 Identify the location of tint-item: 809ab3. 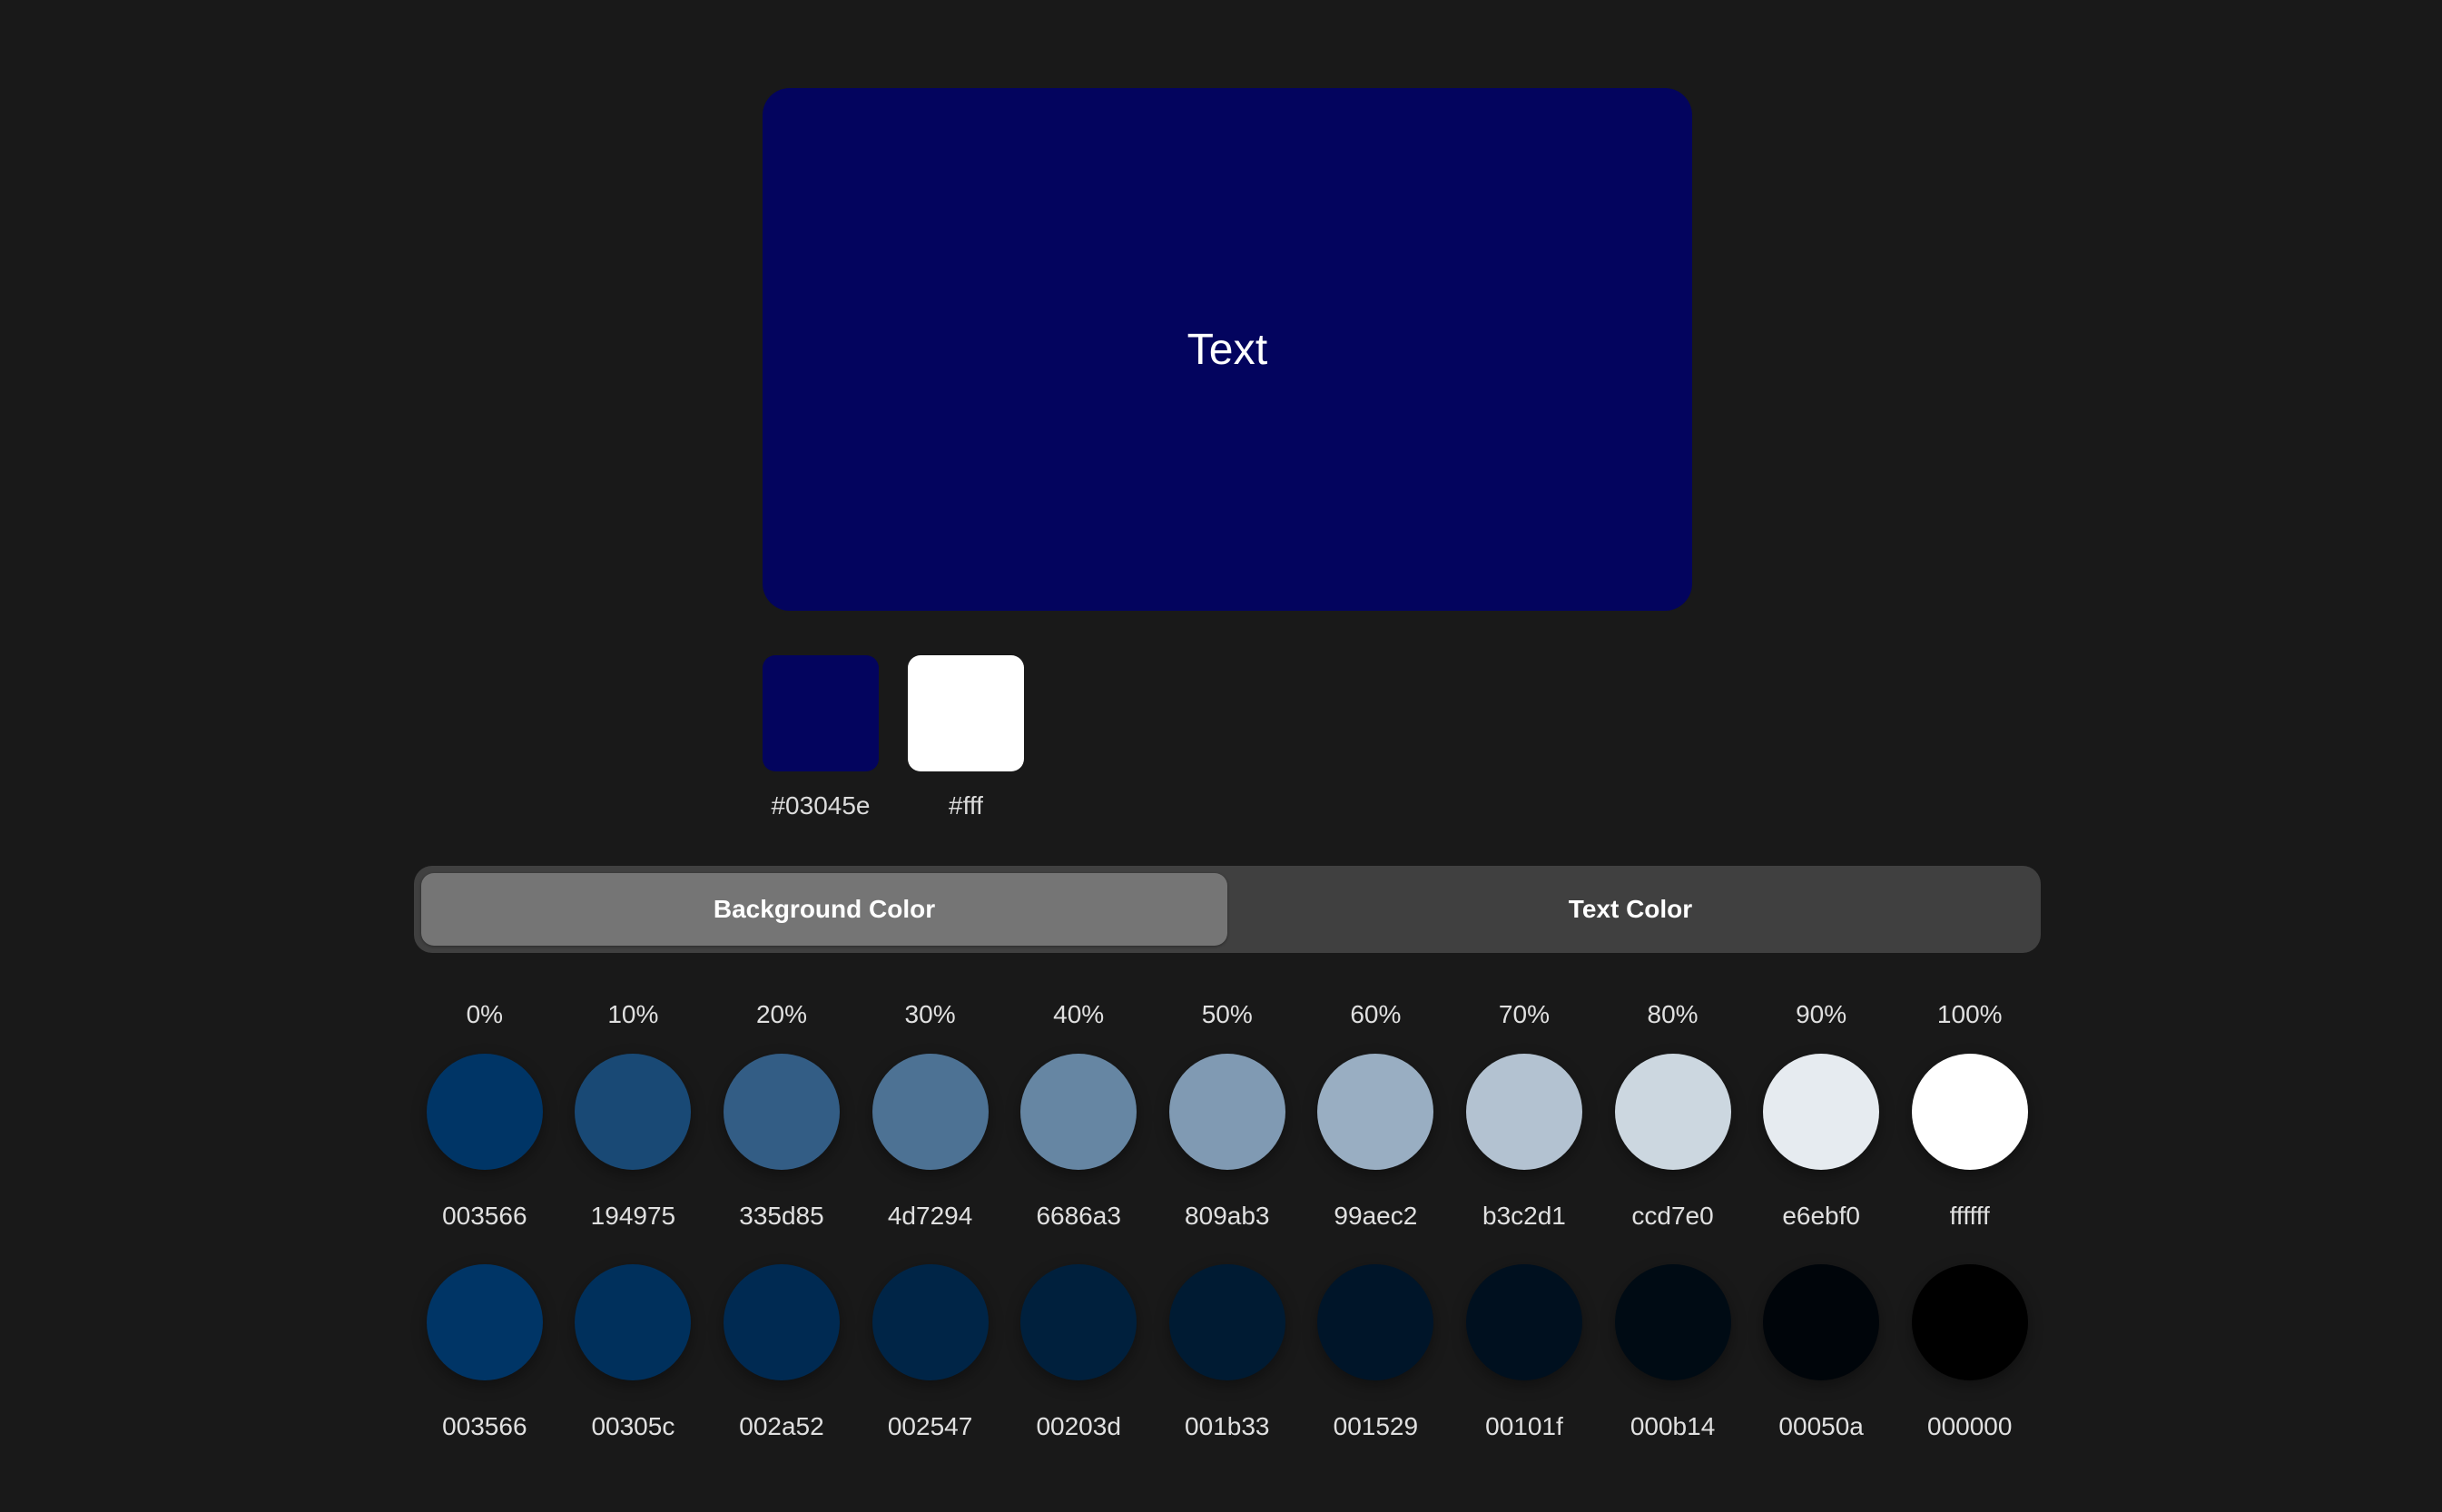
(1227, 1142).